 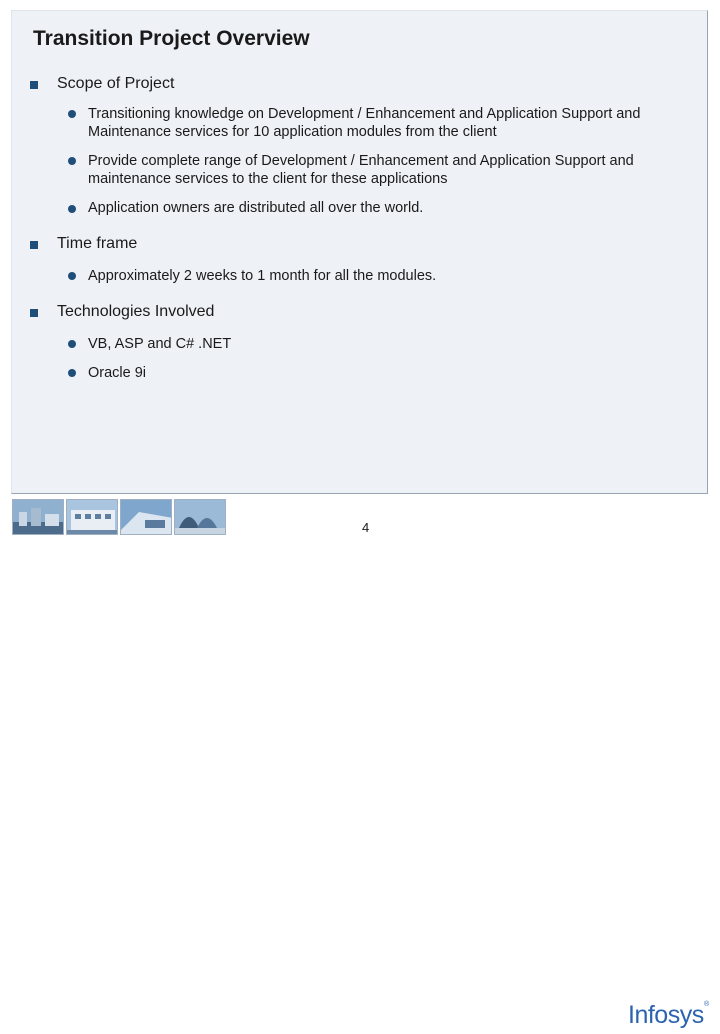 I want to click on bullet-item: Oracle 9i, so click(x=117, y=373).